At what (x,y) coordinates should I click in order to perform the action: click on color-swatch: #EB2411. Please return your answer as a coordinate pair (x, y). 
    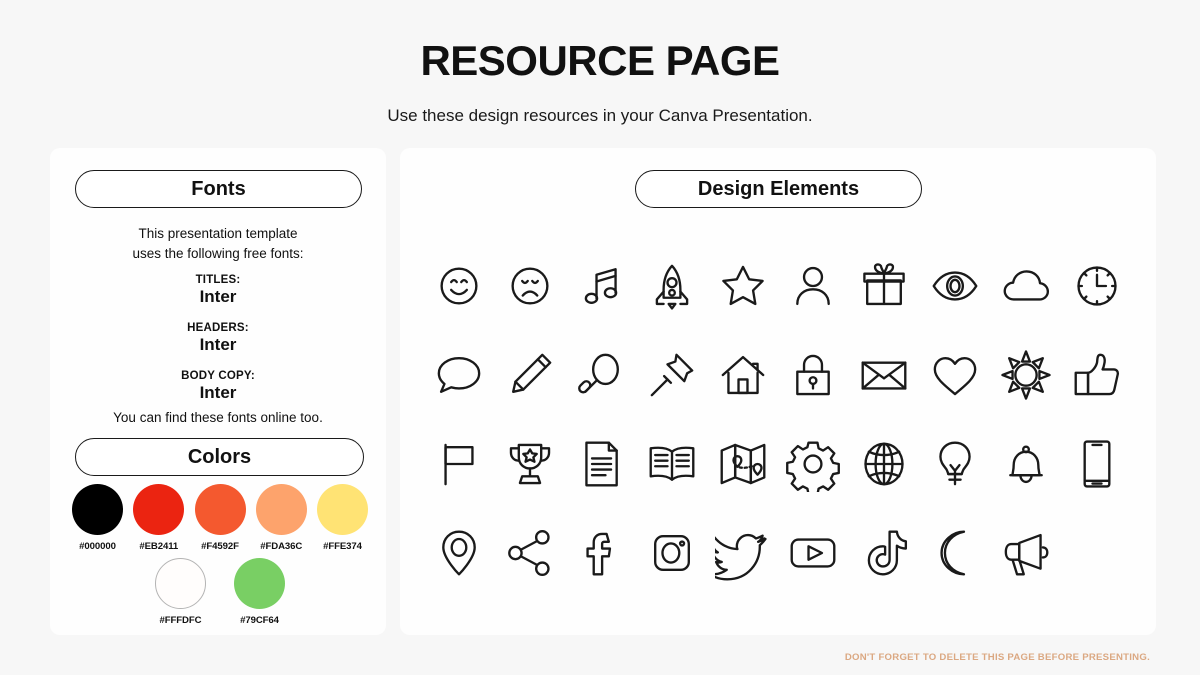
    Looking at the image, I should click on (159, 518).